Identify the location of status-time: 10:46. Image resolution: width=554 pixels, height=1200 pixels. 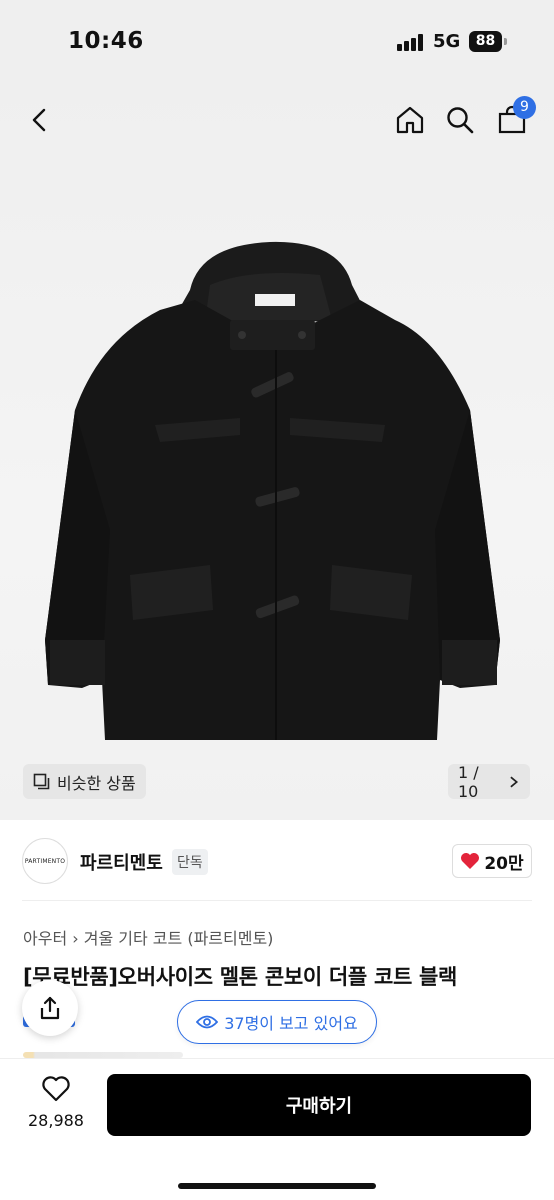
(106, 41).